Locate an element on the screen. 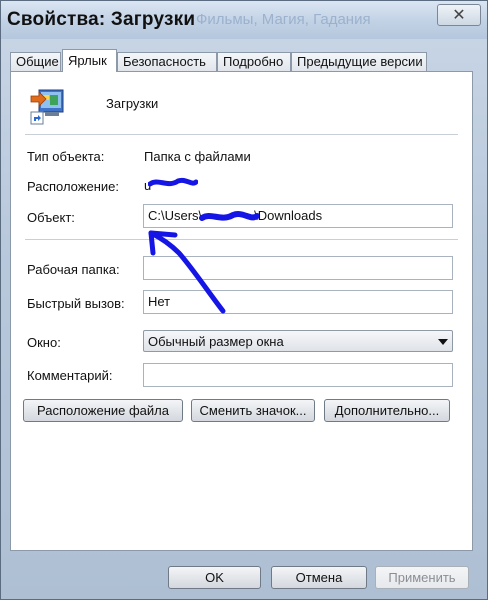 The image size is (488, 600). ok-button: OK is located at coordinates (214, 577).